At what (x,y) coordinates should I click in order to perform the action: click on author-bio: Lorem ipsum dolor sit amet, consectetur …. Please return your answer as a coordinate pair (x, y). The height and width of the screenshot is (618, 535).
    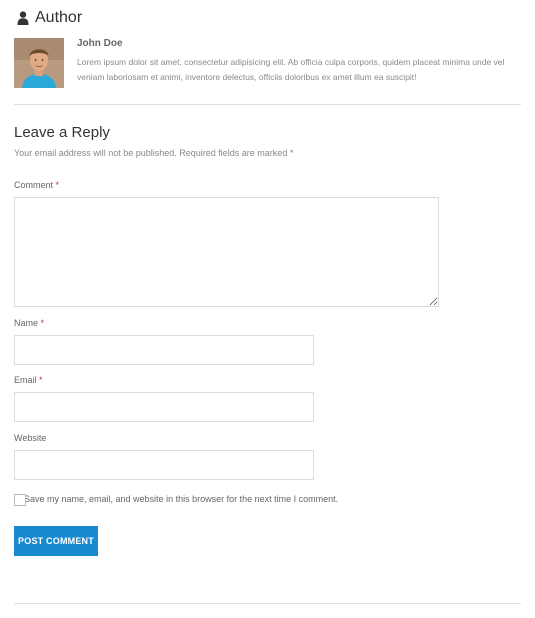
    Looking at the image, I should click on (291, 69).